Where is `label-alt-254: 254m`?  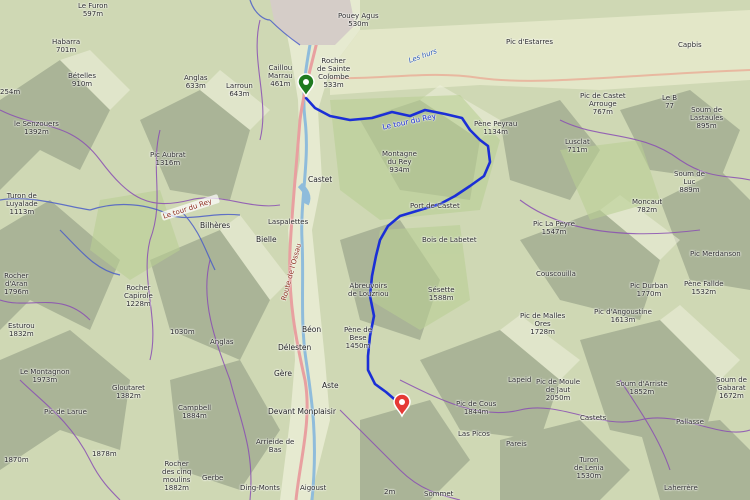
label-alt-254: 254m is located at coordinates (10, 92).